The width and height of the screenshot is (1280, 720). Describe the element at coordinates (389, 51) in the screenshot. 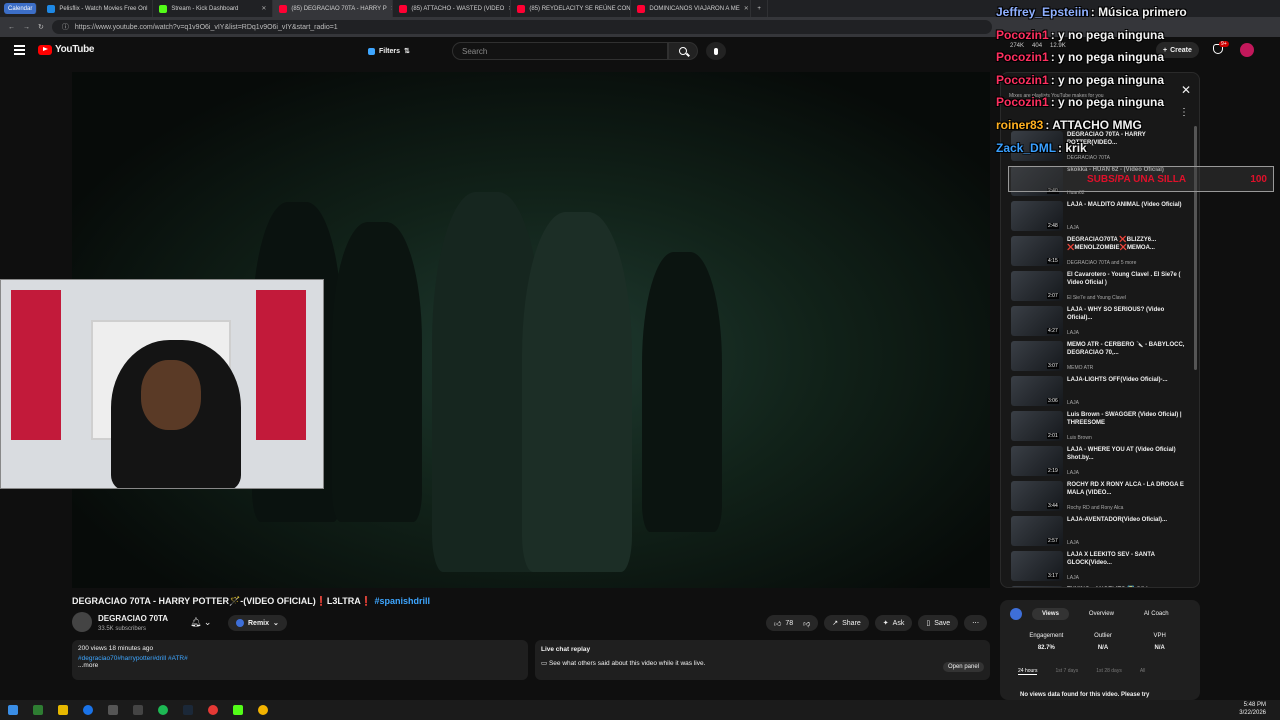

I see `filters-button: Filters ⇅` at that location.